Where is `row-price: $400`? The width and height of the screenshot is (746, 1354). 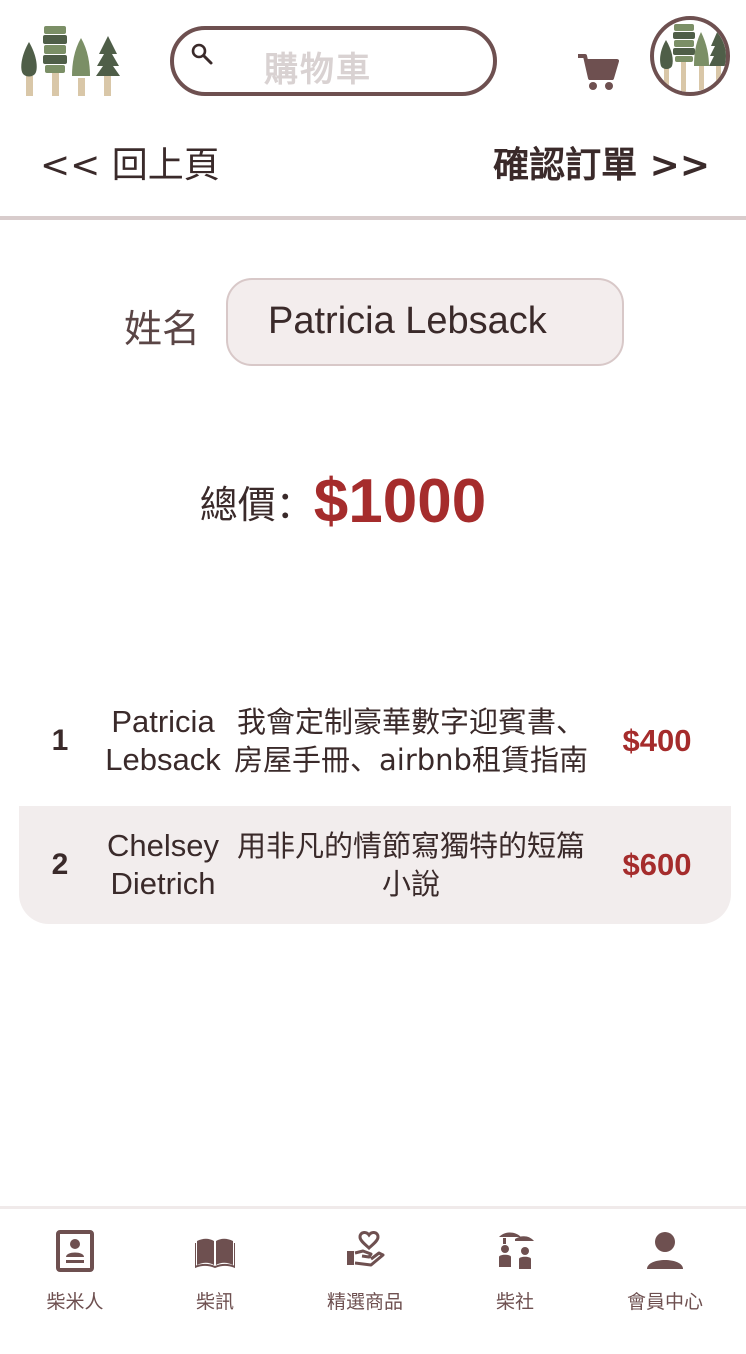 row-price: $400 is located at coordinates (657, 740).